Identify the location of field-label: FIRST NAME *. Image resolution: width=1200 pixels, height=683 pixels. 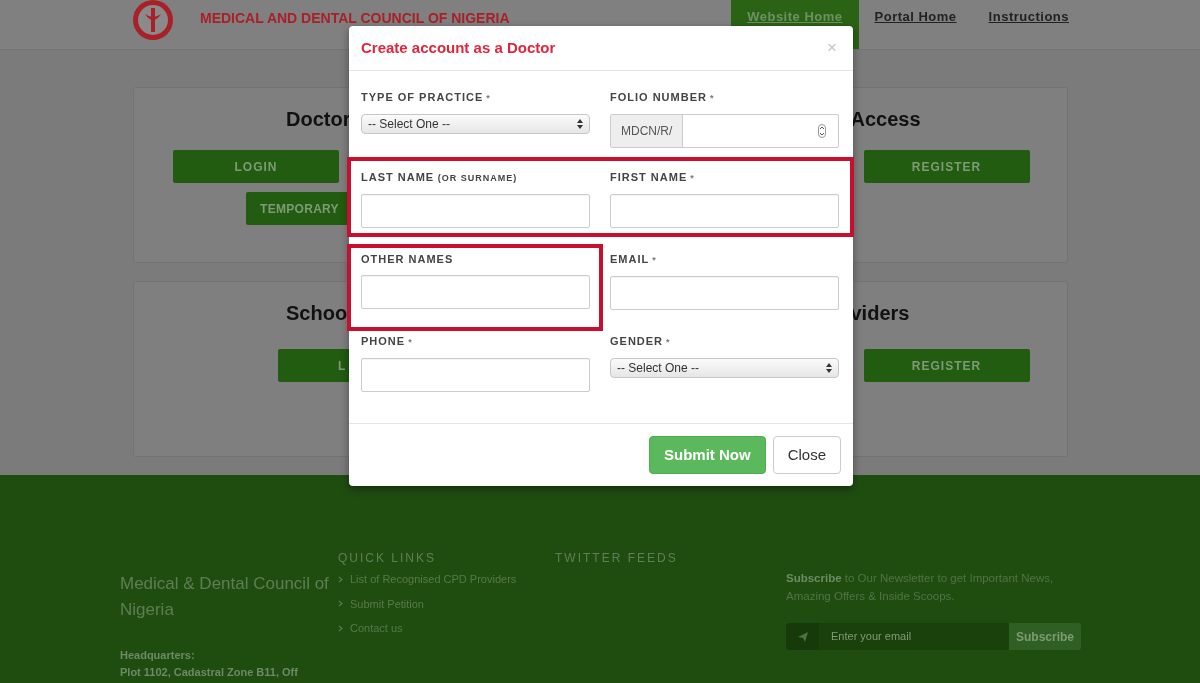
(653, 177).